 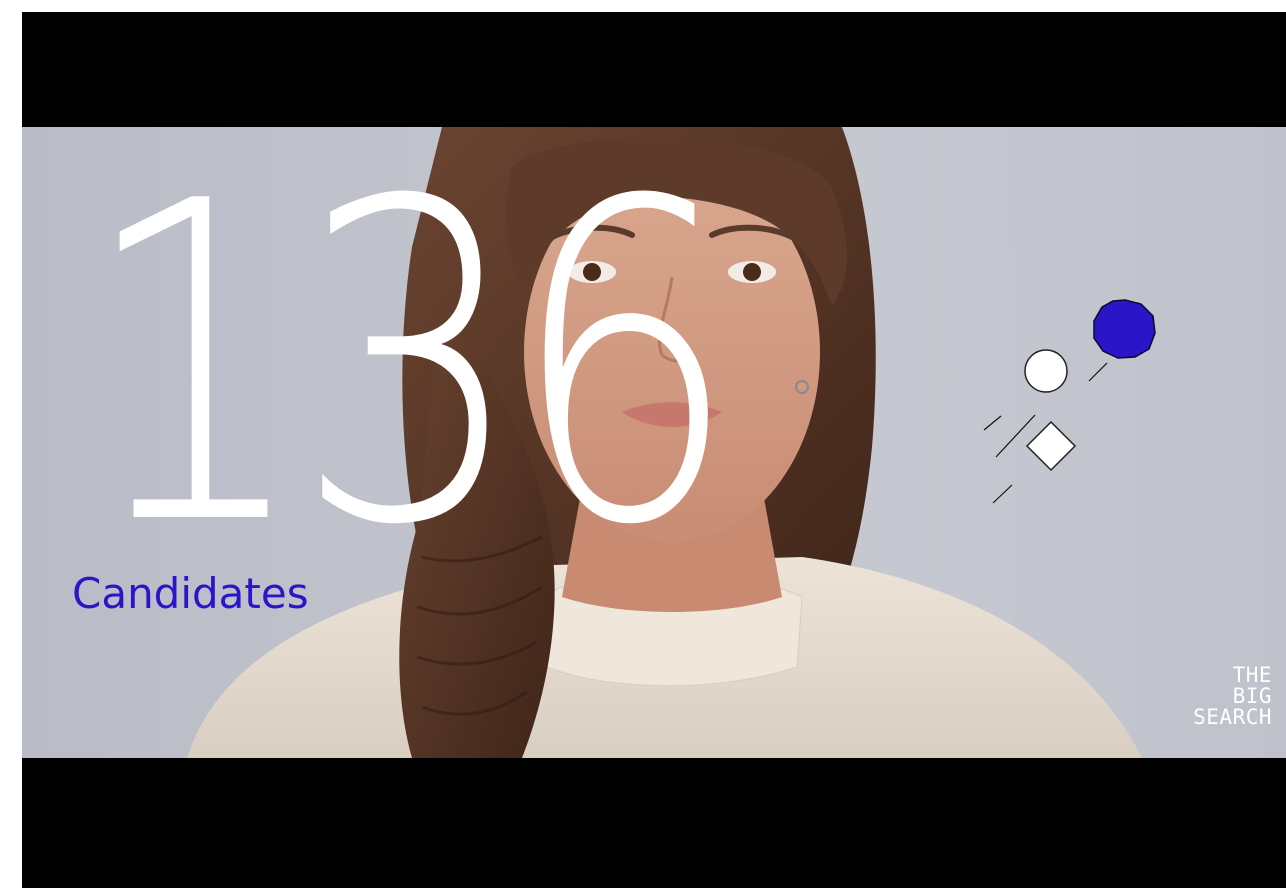 I want to click on white-circle-icon, so click(x=1046, y=371).